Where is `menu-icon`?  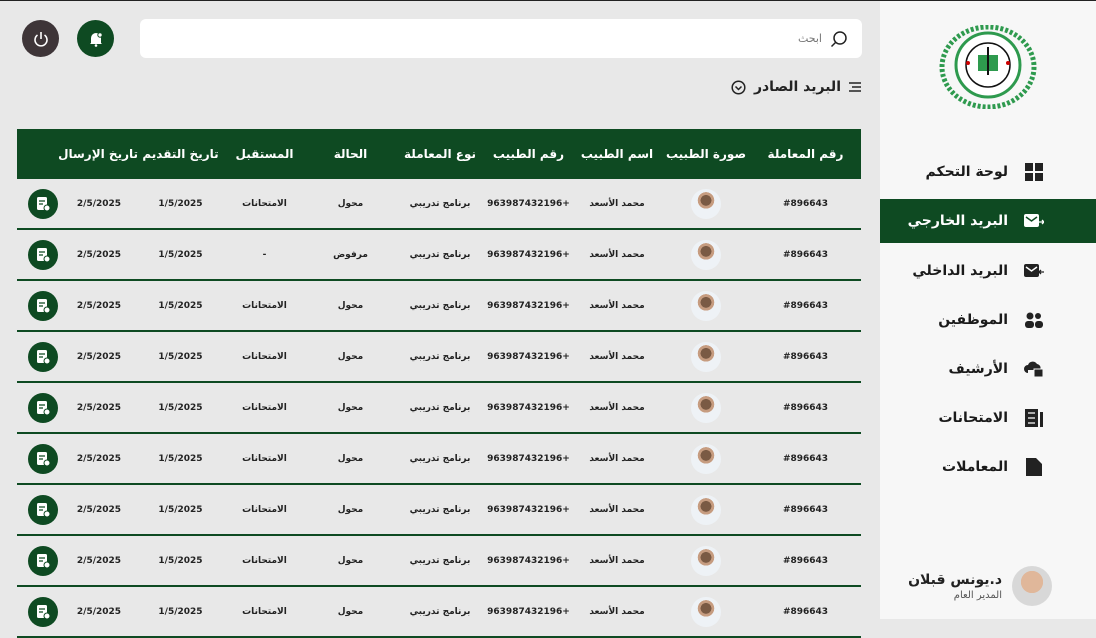 menu-icon is located at coordinates (855, 87).